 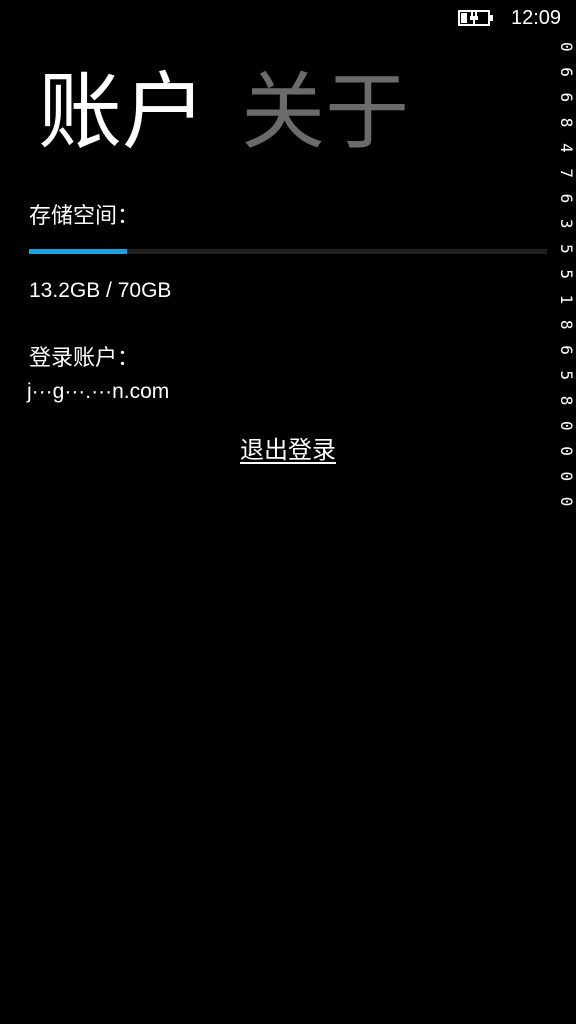 What do you see at coordinates (238, 117) in the screenshot?
I see `pivot-header: 账户 关于` at bounding box center [238, 117].